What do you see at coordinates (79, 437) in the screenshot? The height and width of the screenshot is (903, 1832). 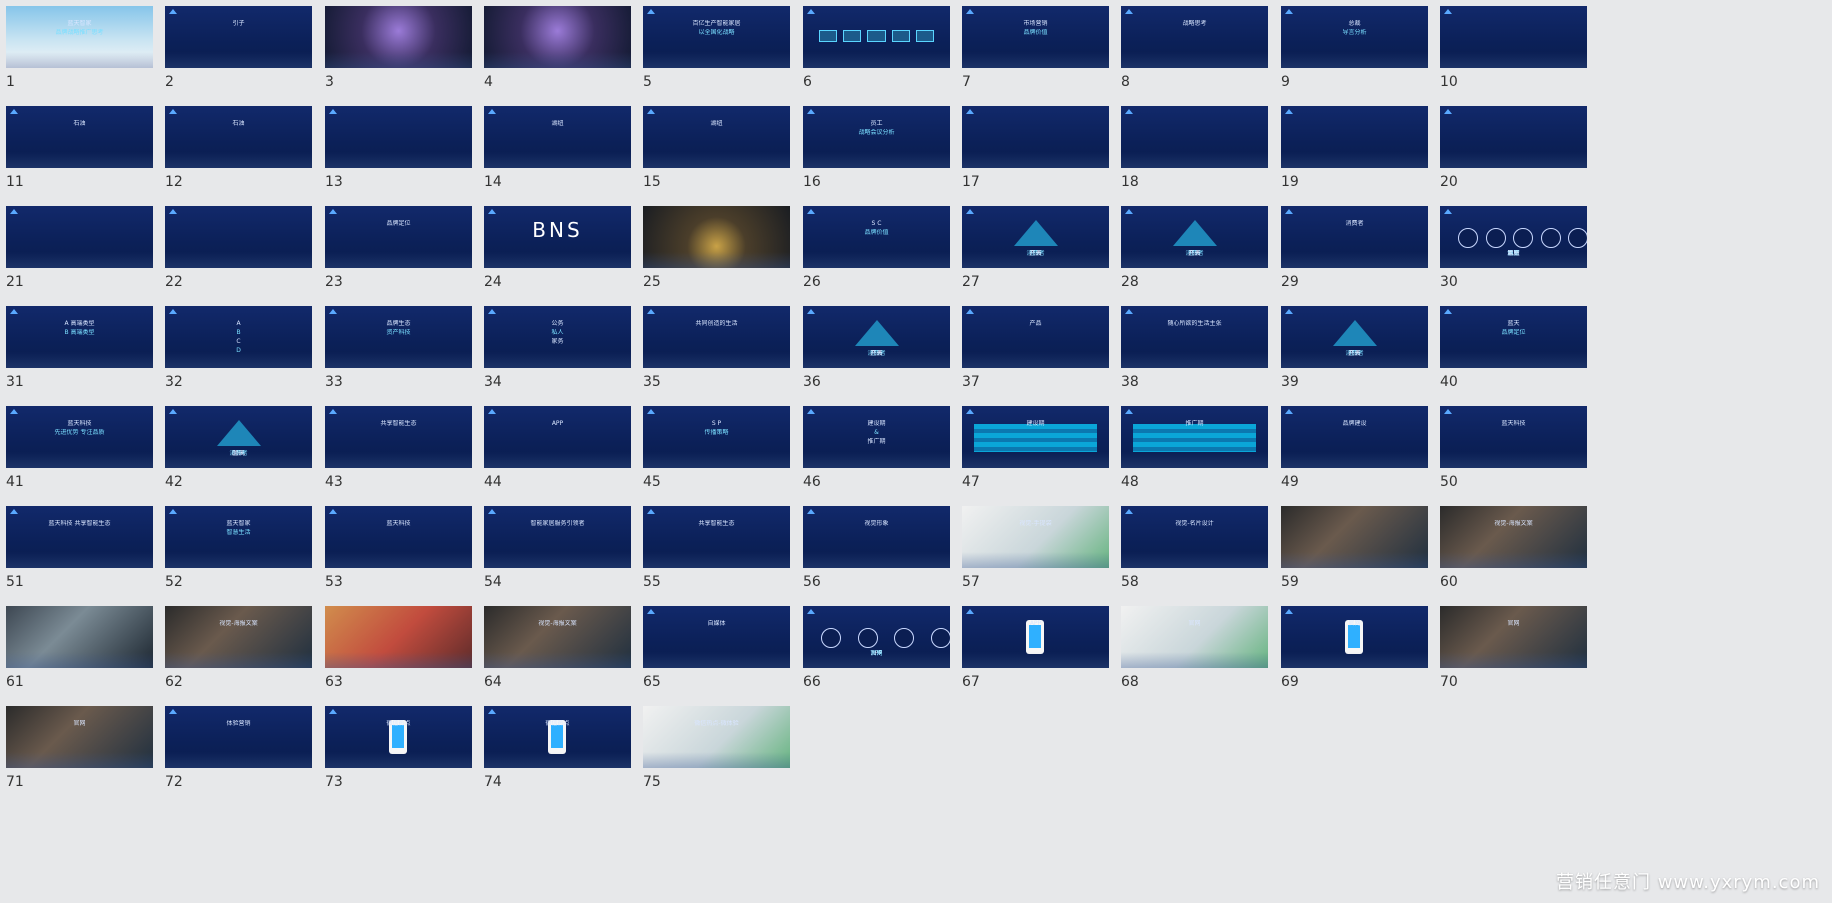 I see `slide-thumbnail: 蓝天科技 先进优势 专注品质` at bounding box center [79, 437].